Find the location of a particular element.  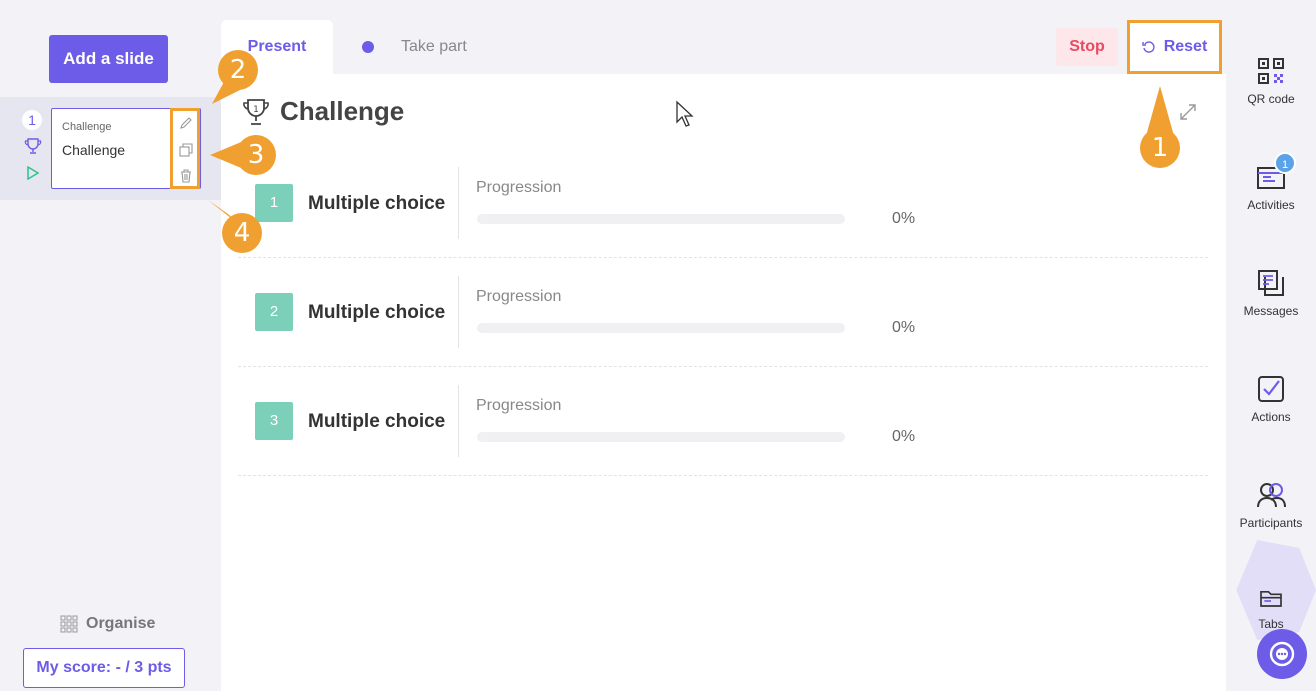

rail-activities: 1 Activities is located at coordinates (1271, 182).